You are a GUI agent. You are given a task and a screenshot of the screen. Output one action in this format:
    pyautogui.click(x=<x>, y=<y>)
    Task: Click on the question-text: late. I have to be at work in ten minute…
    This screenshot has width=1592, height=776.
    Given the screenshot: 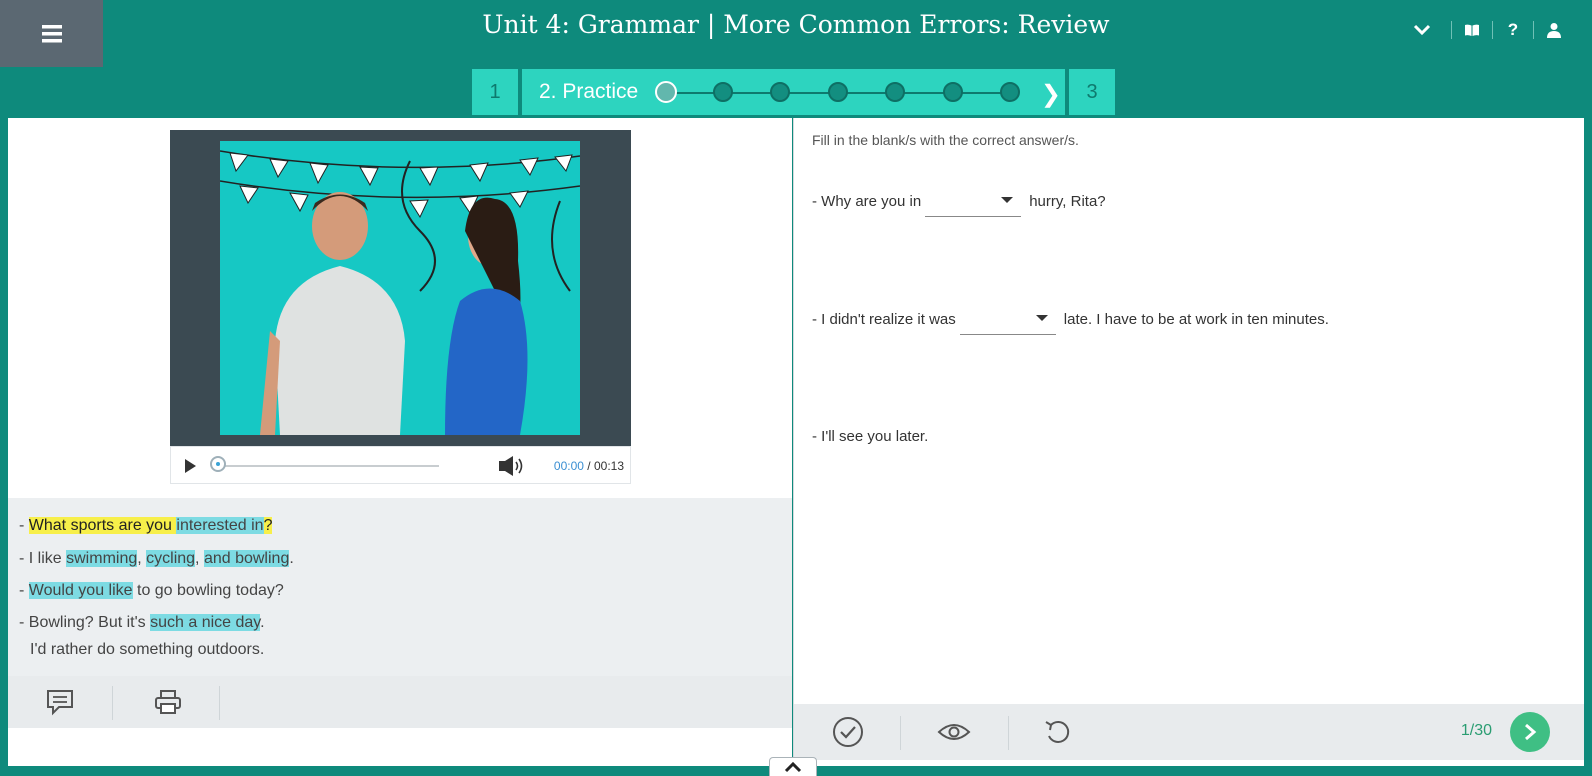 What is the action you would take?
    pyautogui.click(x=1196, y=319)
    